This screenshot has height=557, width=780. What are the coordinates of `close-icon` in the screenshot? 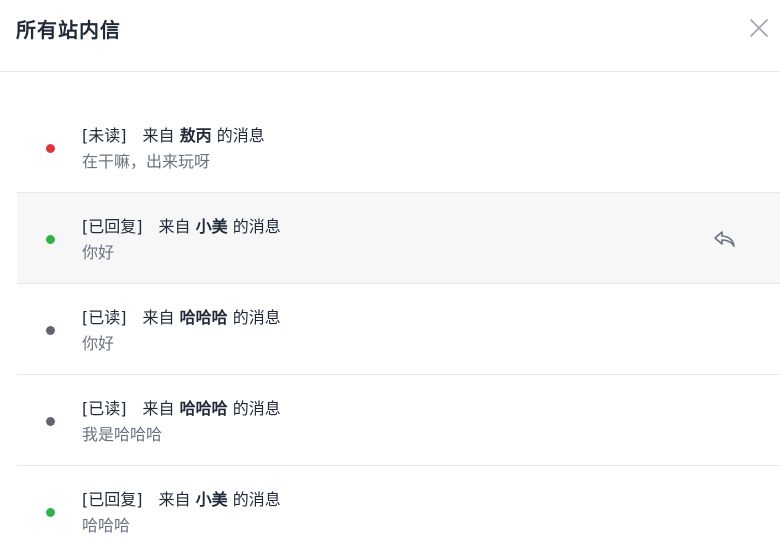 It's located at (759, 28).